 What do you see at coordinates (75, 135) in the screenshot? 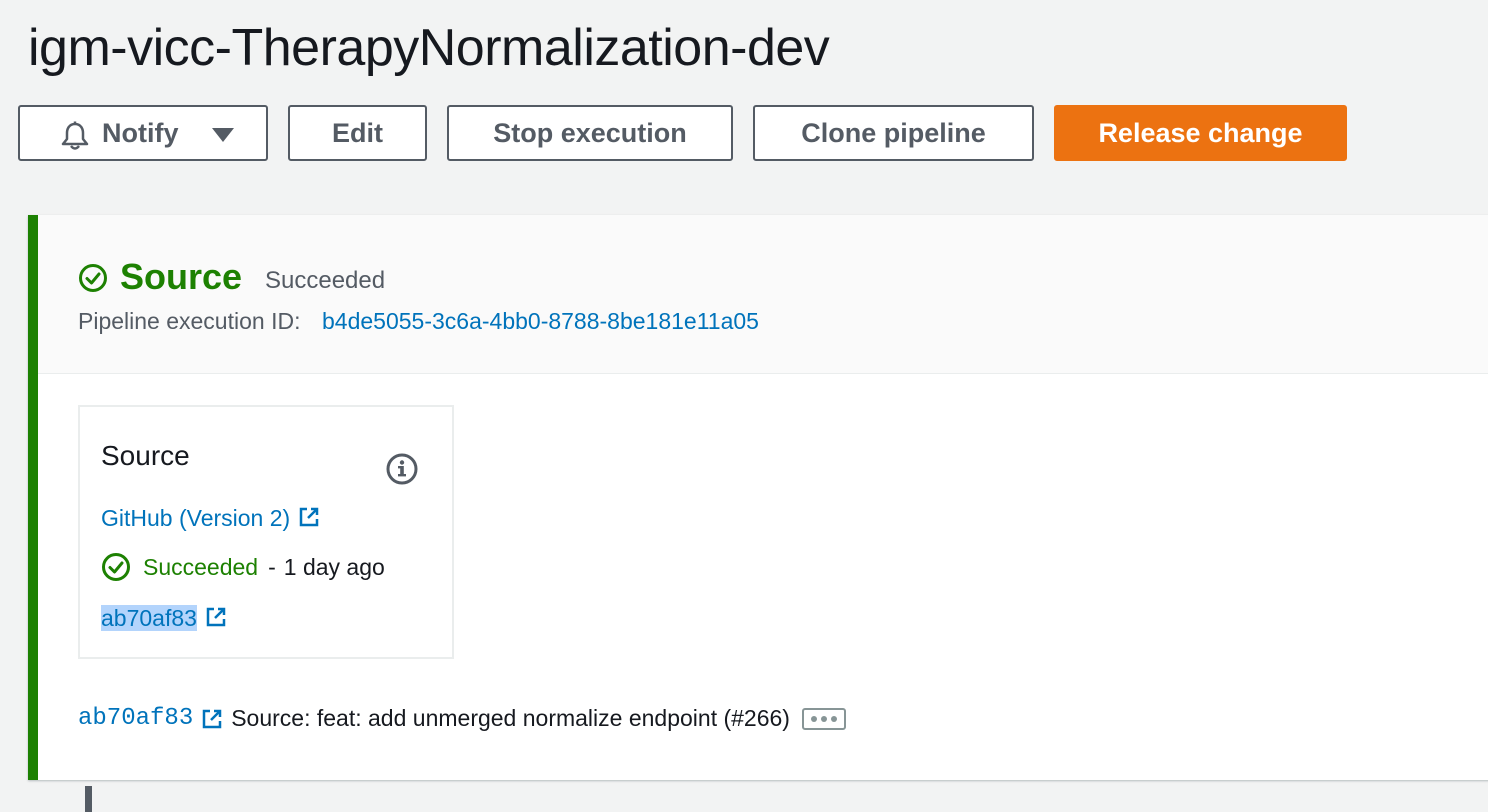
I see `bell-icon` at bounding box center [75, 135].